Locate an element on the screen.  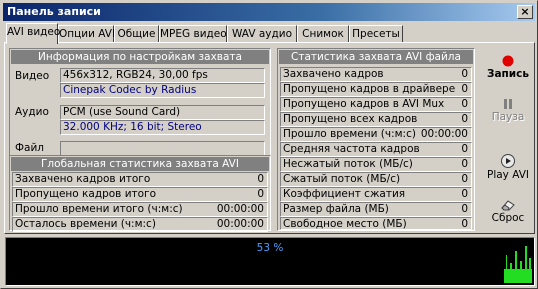
file-value is located at coordinates (162, 148).